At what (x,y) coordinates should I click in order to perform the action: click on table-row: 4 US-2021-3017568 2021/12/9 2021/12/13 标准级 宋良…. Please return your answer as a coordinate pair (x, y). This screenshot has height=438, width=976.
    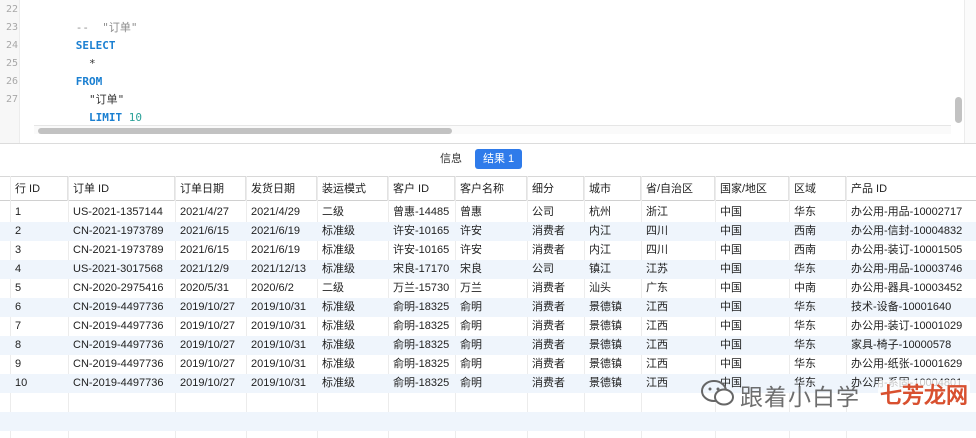
    Looking at the image, I should click on (488, 269).